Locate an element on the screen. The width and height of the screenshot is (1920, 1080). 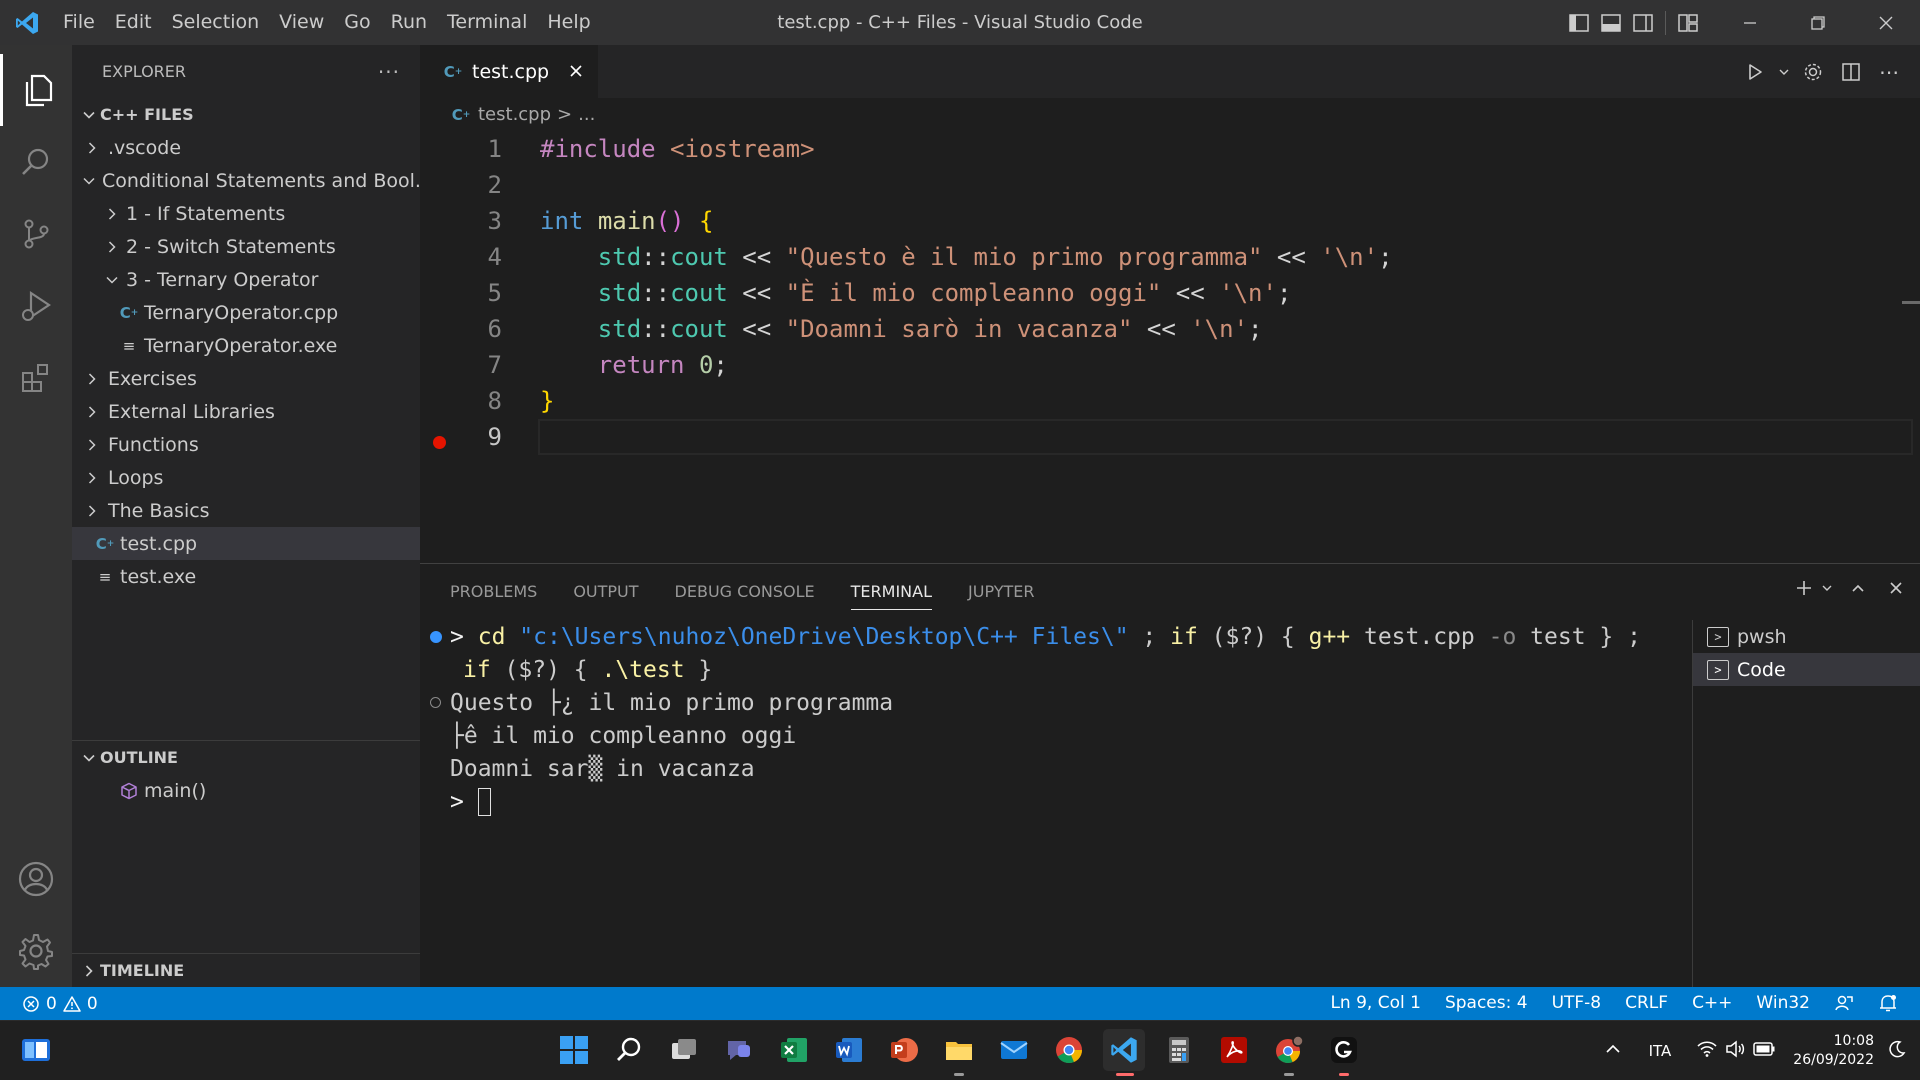
mail-icon is located at coordinates (1014, 1050).